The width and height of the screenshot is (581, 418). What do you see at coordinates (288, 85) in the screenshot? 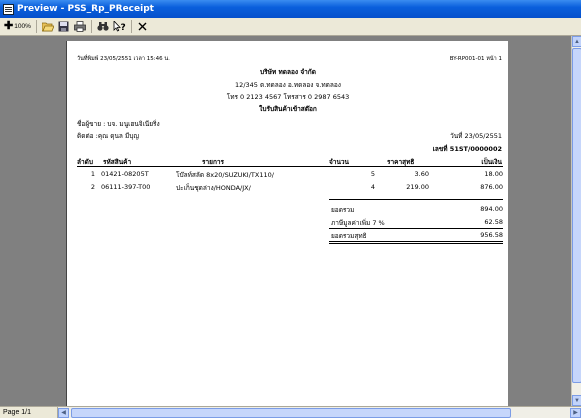
I see `company-address: 12/345 ต.ทดลอง อ.ทดลอง จ.ทดลอง` at bounding box center [288, 85].